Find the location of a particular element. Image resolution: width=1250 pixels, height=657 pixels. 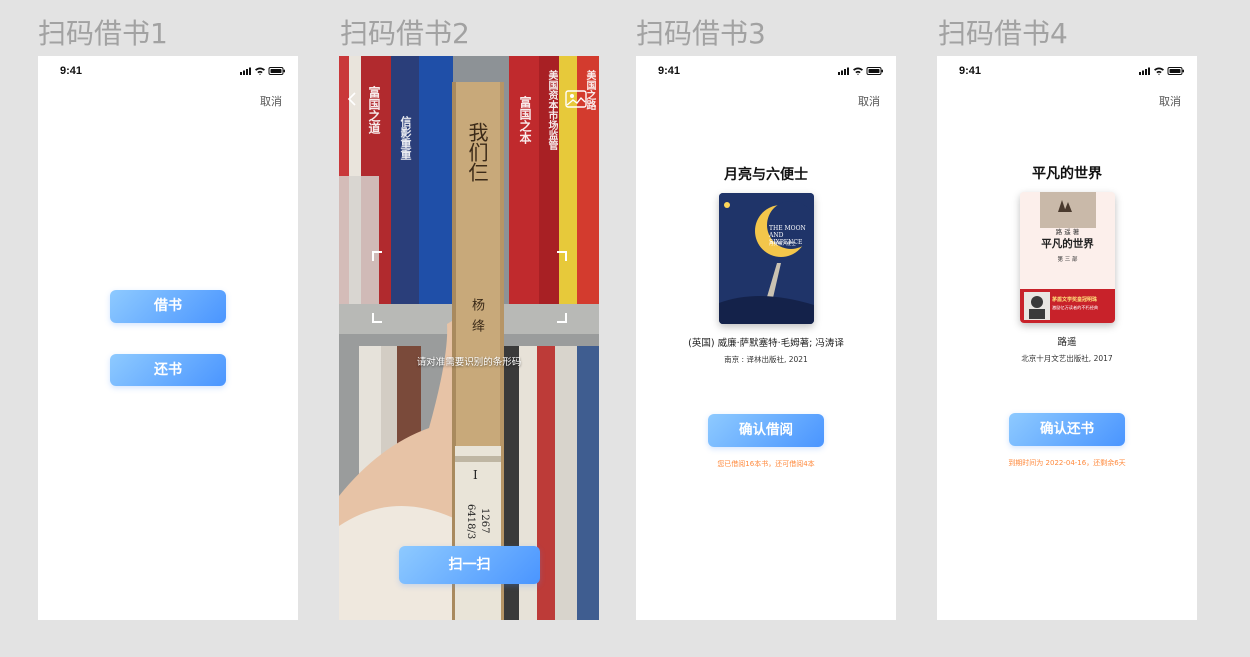

return-button: 还书 is located at coordinates (168, 370).